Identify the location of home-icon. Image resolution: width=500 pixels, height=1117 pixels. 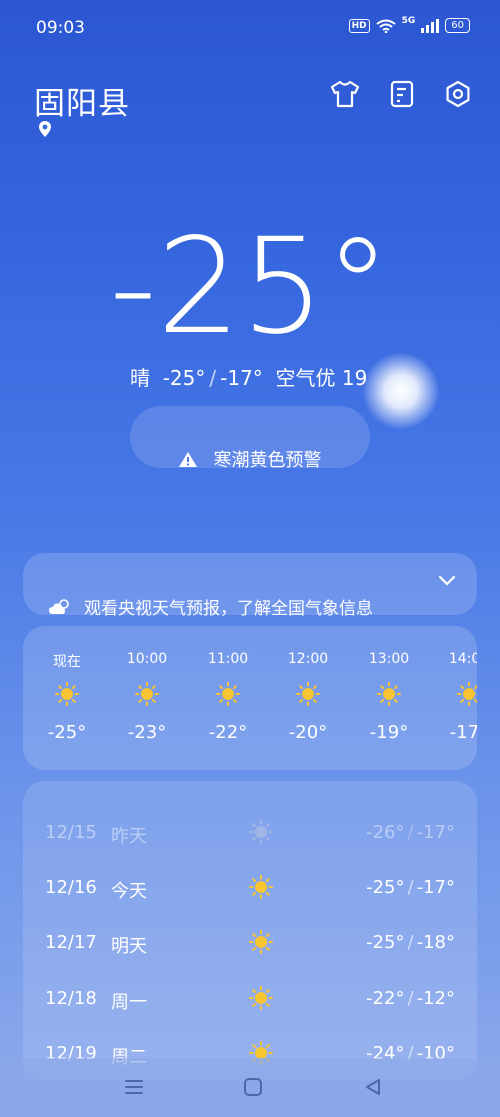
(253, 1087).